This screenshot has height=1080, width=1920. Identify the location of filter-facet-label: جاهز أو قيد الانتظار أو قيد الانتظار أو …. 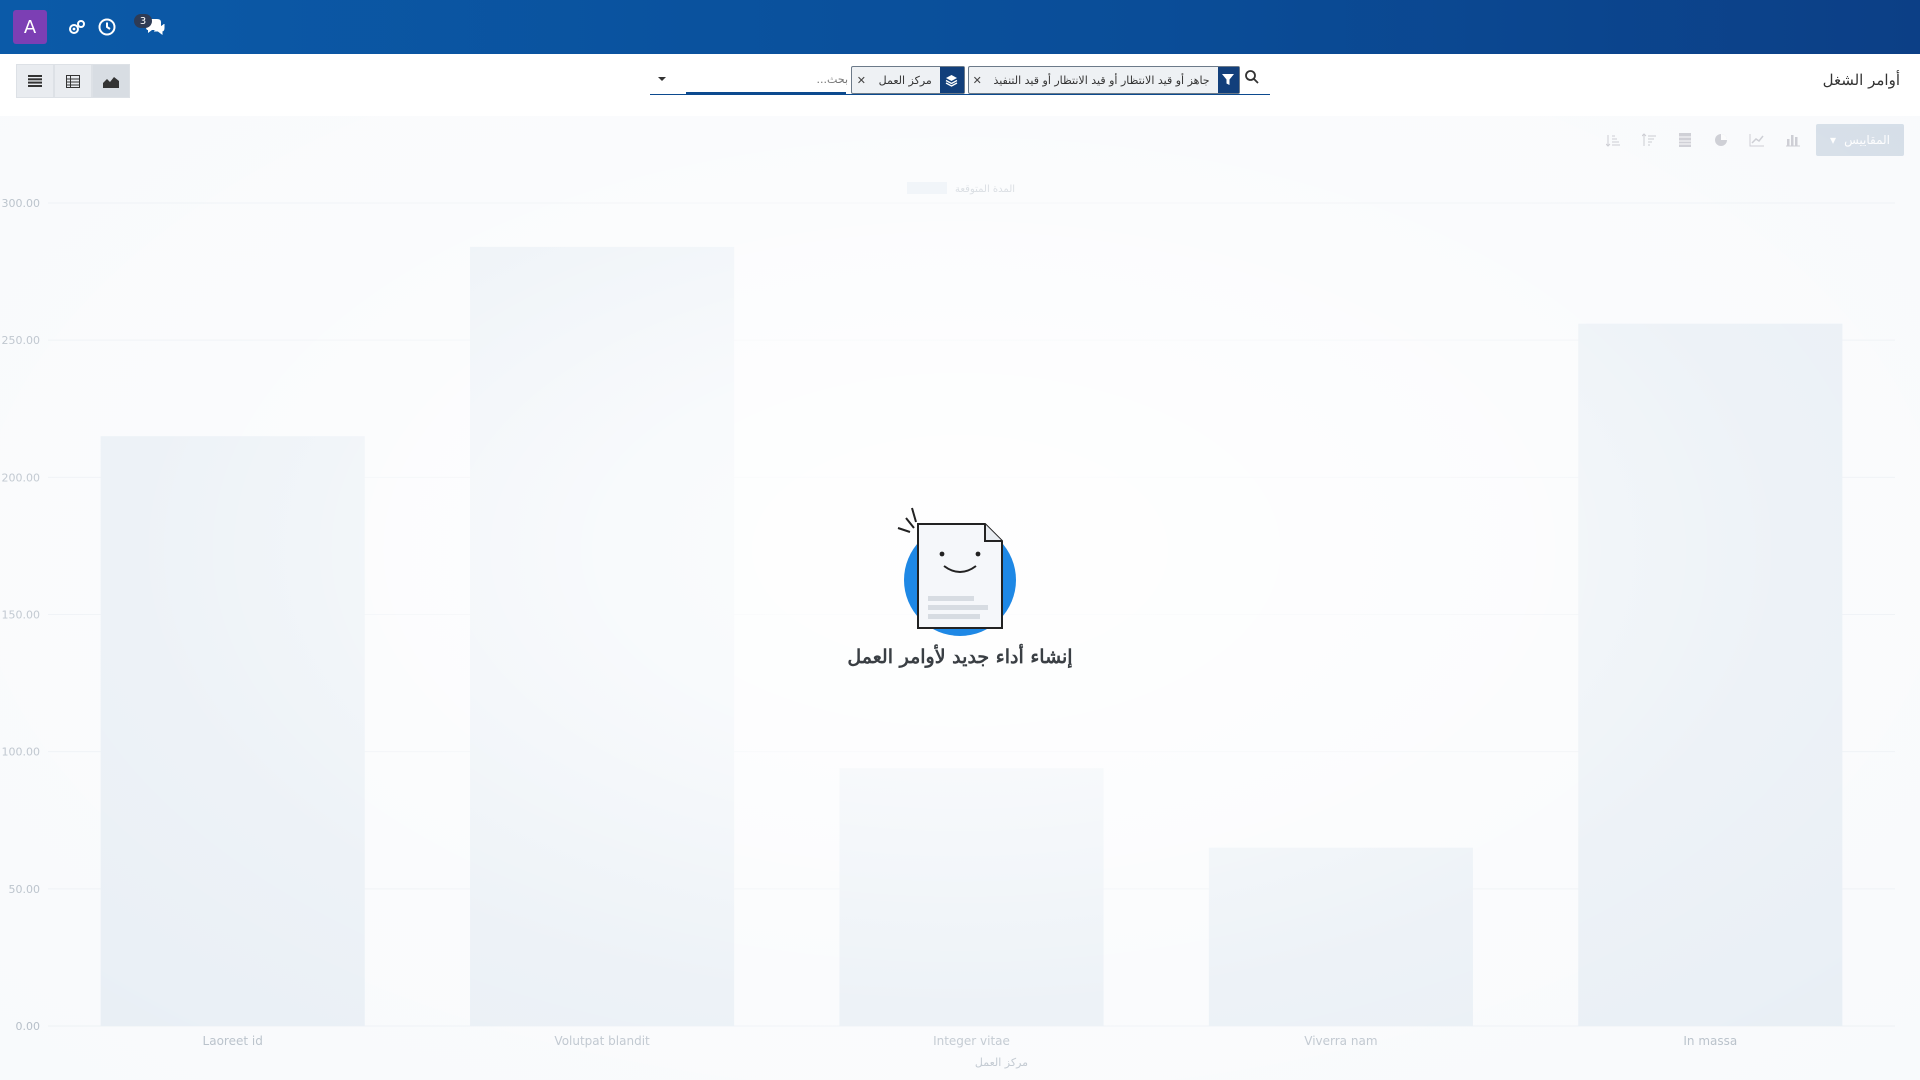
(1101, 80).